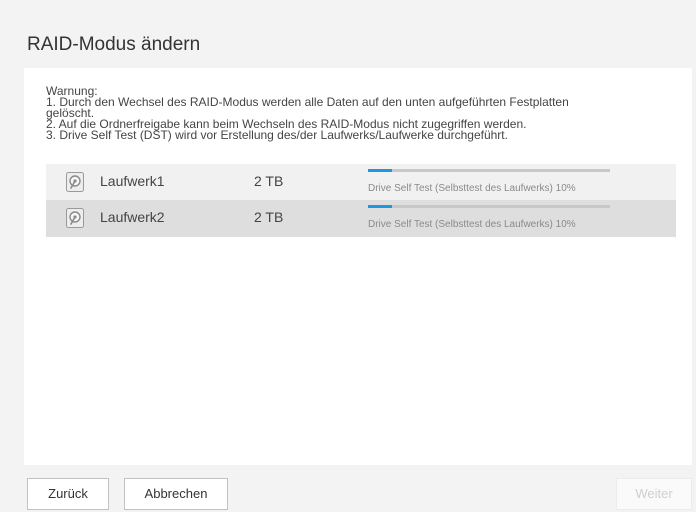 This screenshot has height=512, width=696. What do you see at coordinates (132, 181) in the screenshot?
I see `drive-name: Laufwerk1` at bounding box center [132, 181].